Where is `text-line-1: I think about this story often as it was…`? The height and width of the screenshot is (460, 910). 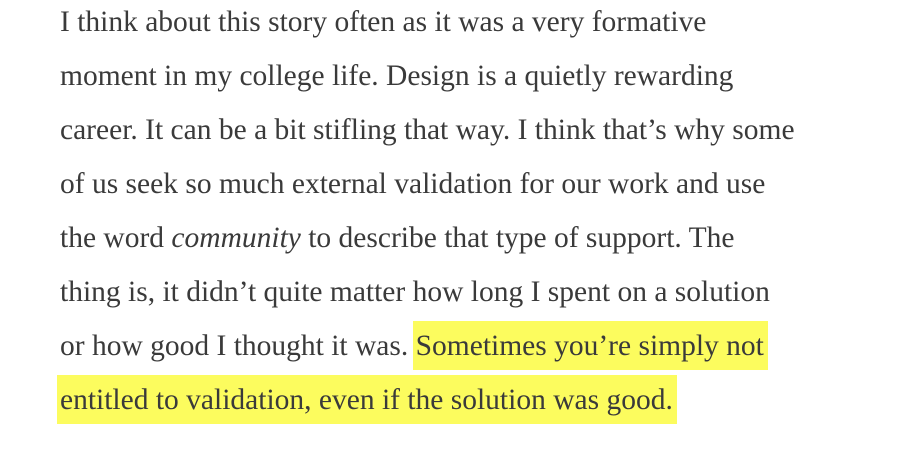
text-line-1: I think about this story often as it was… is located at coordinates (383, 22).